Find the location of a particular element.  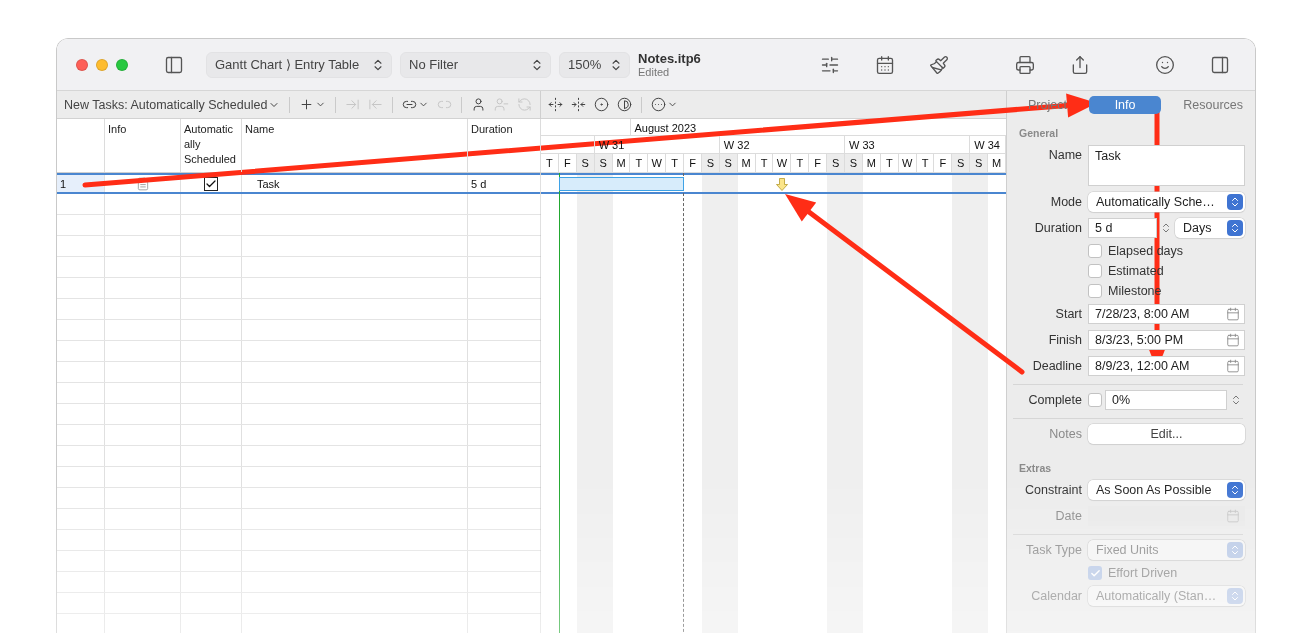

share-icon is located at coordinates (1080, 64).